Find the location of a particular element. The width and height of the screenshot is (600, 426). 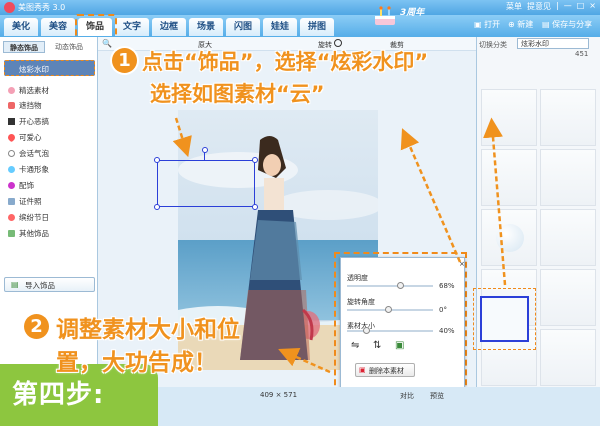

rotate-slider-handle is located at coordinates (388, 309).